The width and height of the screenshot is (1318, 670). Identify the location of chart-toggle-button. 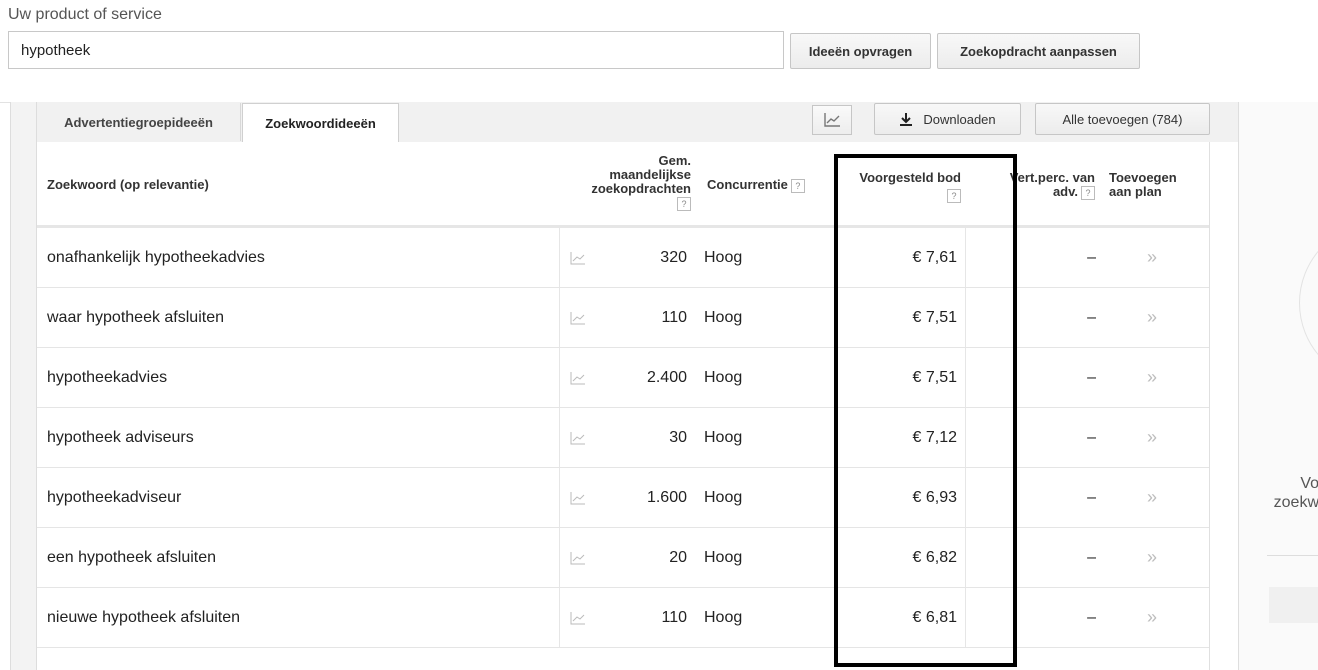
(832, 120).